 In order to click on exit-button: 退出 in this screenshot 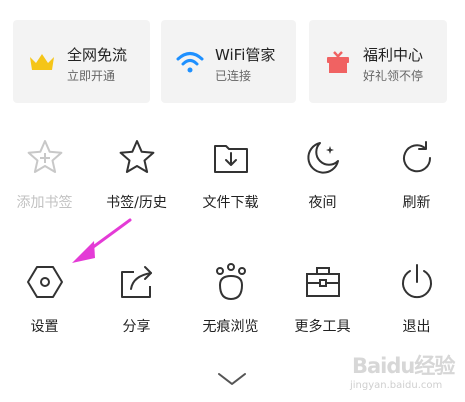, I will do `click(416, 299)`.